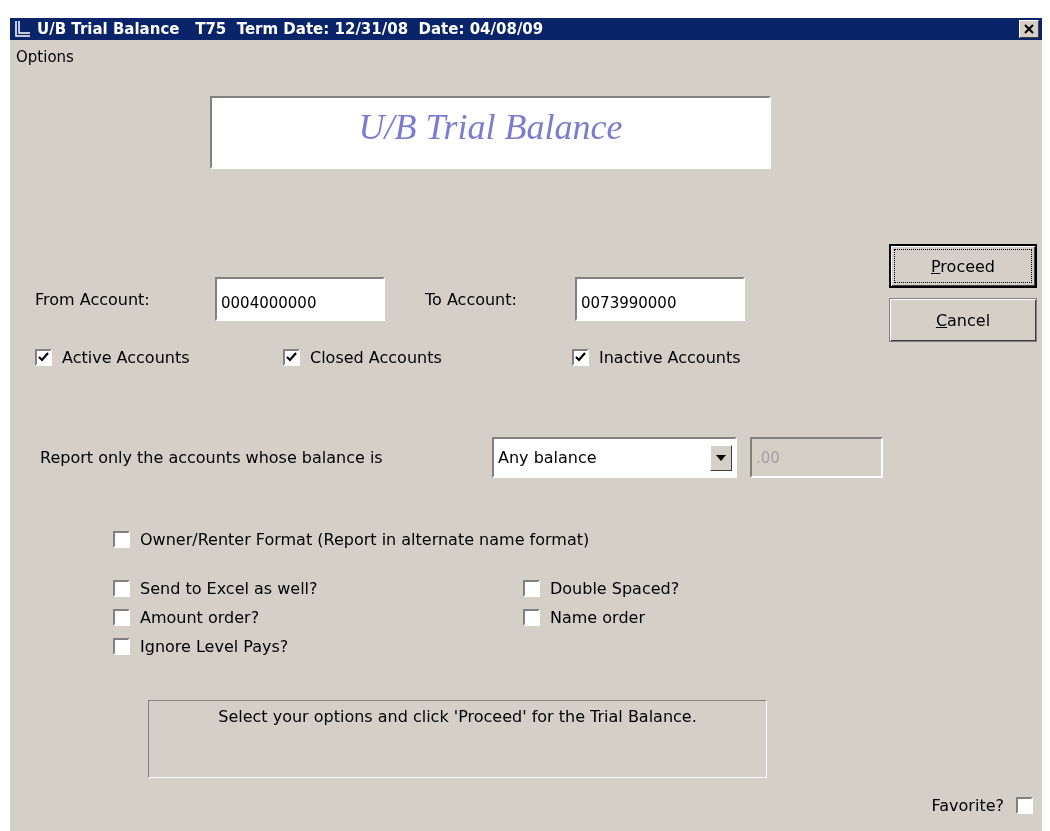 The image size is (1050, 831). What do you see at coordinates (597, 617) in the screenshot?
I see `checkbox-label: Name order` at bounding box center [597, 617].